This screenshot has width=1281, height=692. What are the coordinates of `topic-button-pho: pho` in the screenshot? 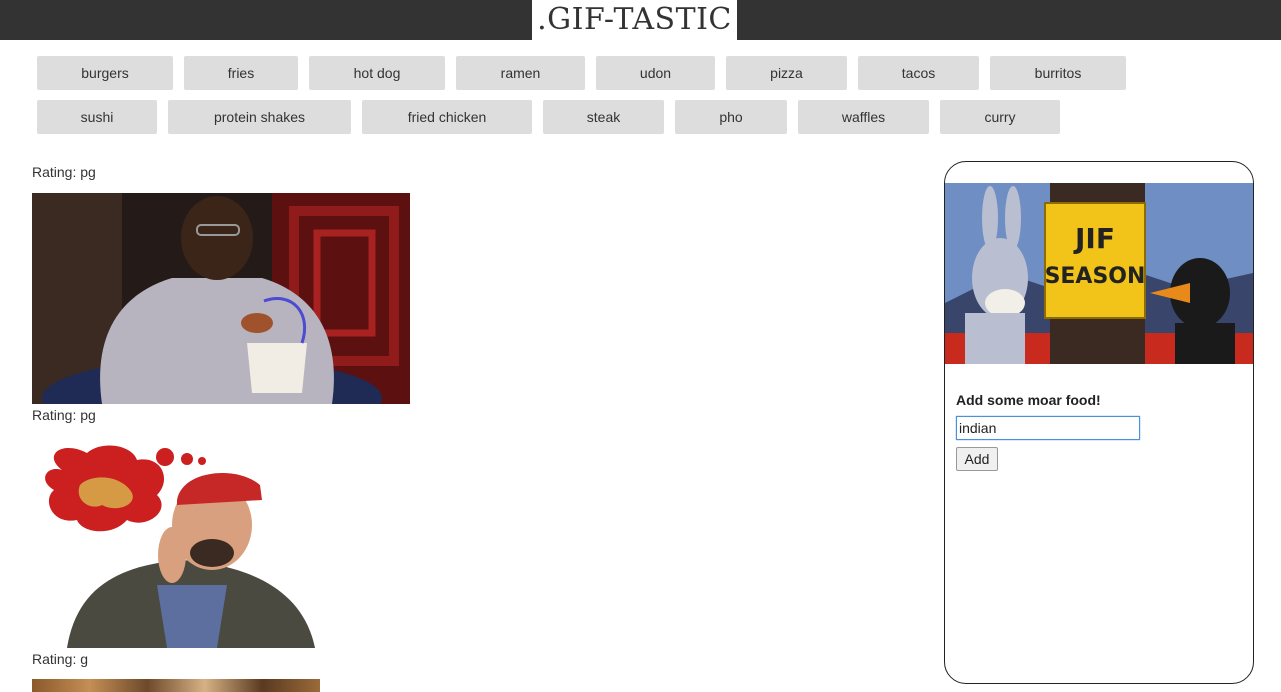 It's located at (731, 117).